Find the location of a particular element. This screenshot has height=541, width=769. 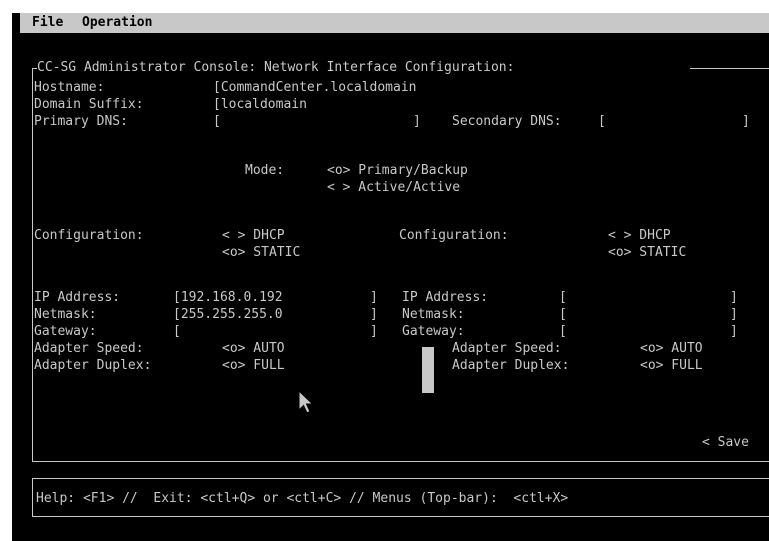

left-adapter-speed-radio: <o> AUTO is located at coordinates (253, 349).